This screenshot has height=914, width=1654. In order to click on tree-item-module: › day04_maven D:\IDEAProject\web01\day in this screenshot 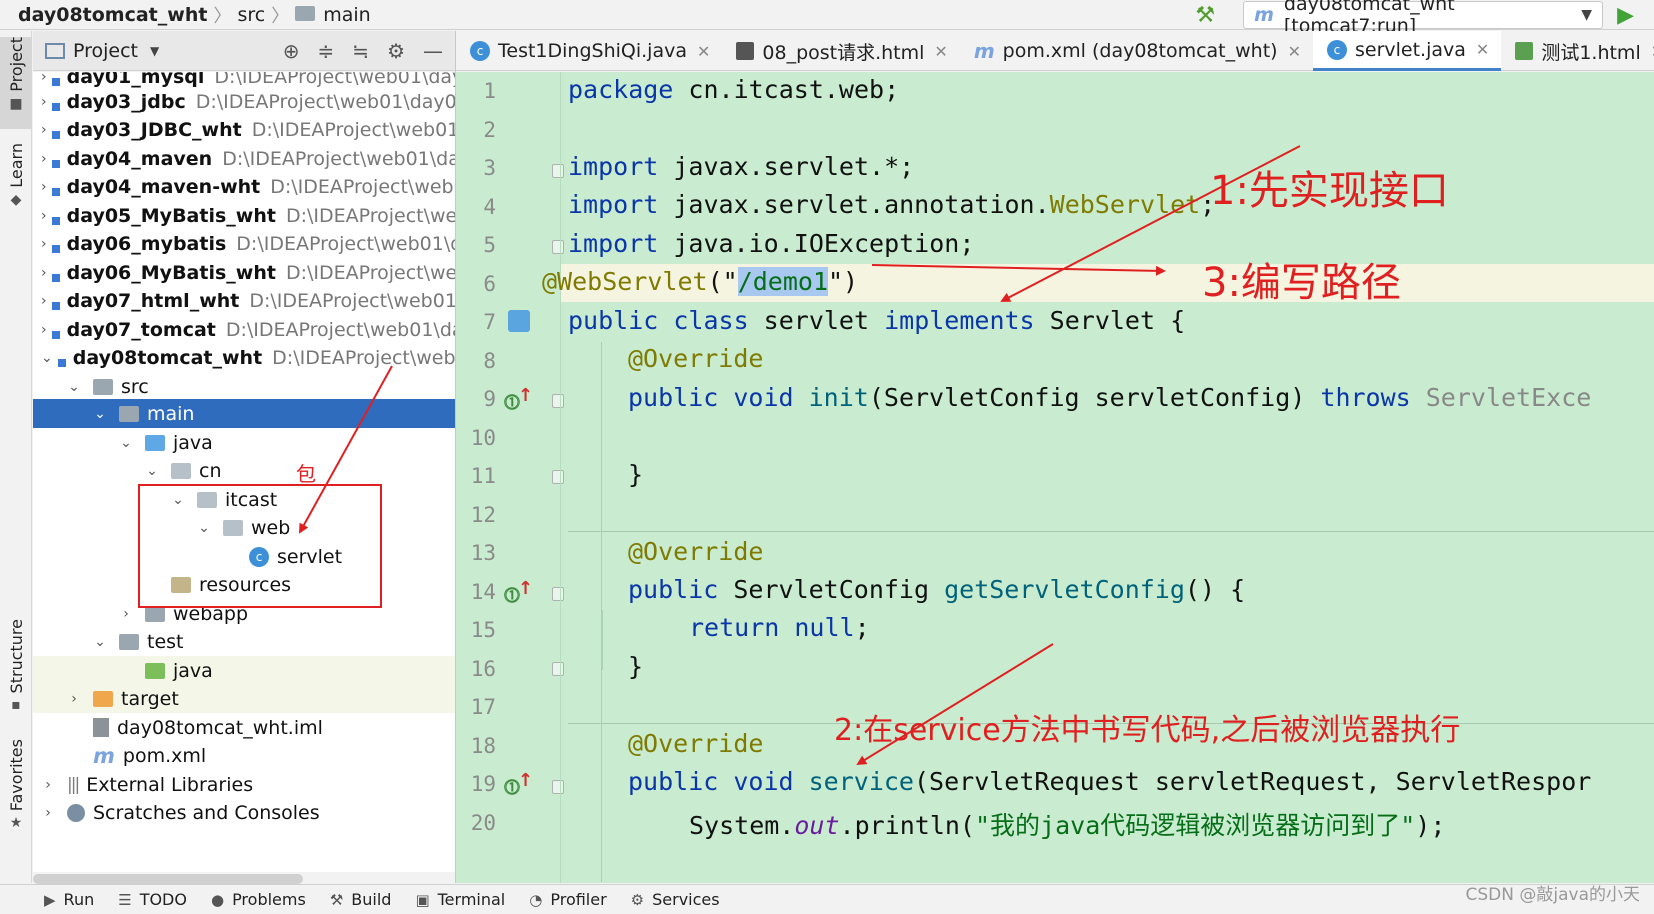, I will do `click(244, 158)`.